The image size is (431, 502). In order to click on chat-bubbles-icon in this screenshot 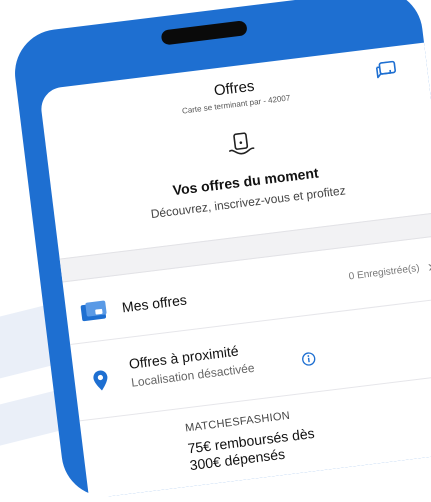, I will do `click(386, 73)`.